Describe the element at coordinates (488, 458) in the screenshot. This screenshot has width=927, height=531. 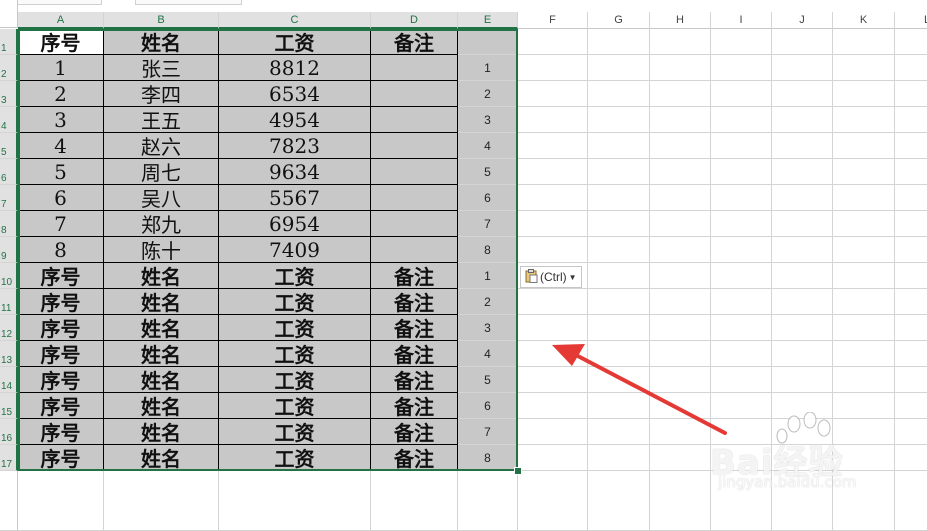
I see `cell-E17: 8` at that location.